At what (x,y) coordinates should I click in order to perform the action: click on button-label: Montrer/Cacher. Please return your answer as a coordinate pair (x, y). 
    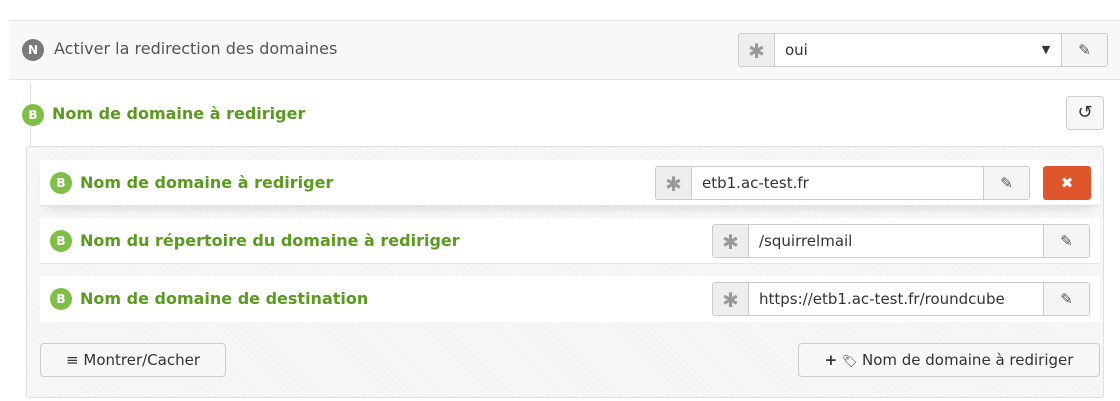
    Looking at the image, I should click on (141, 360).